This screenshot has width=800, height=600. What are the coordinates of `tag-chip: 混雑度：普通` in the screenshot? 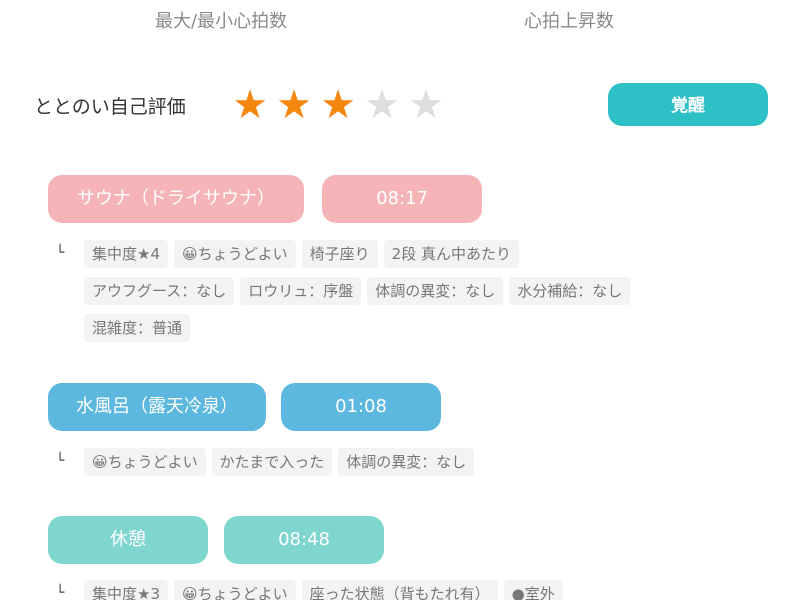 It's located at (137, 328).